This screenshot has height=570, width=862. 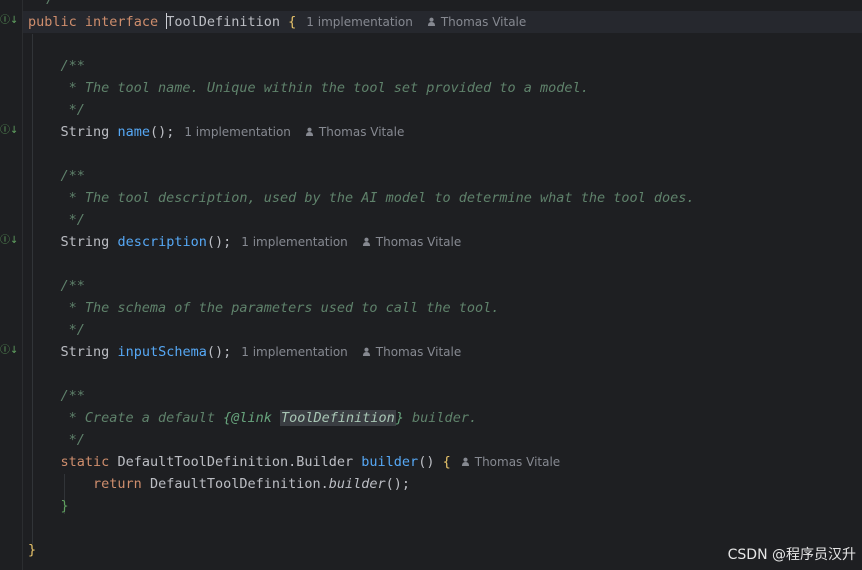 I want to click on csdn-watermark: CSDN @程序员汉升, so click(x=791, y=555).